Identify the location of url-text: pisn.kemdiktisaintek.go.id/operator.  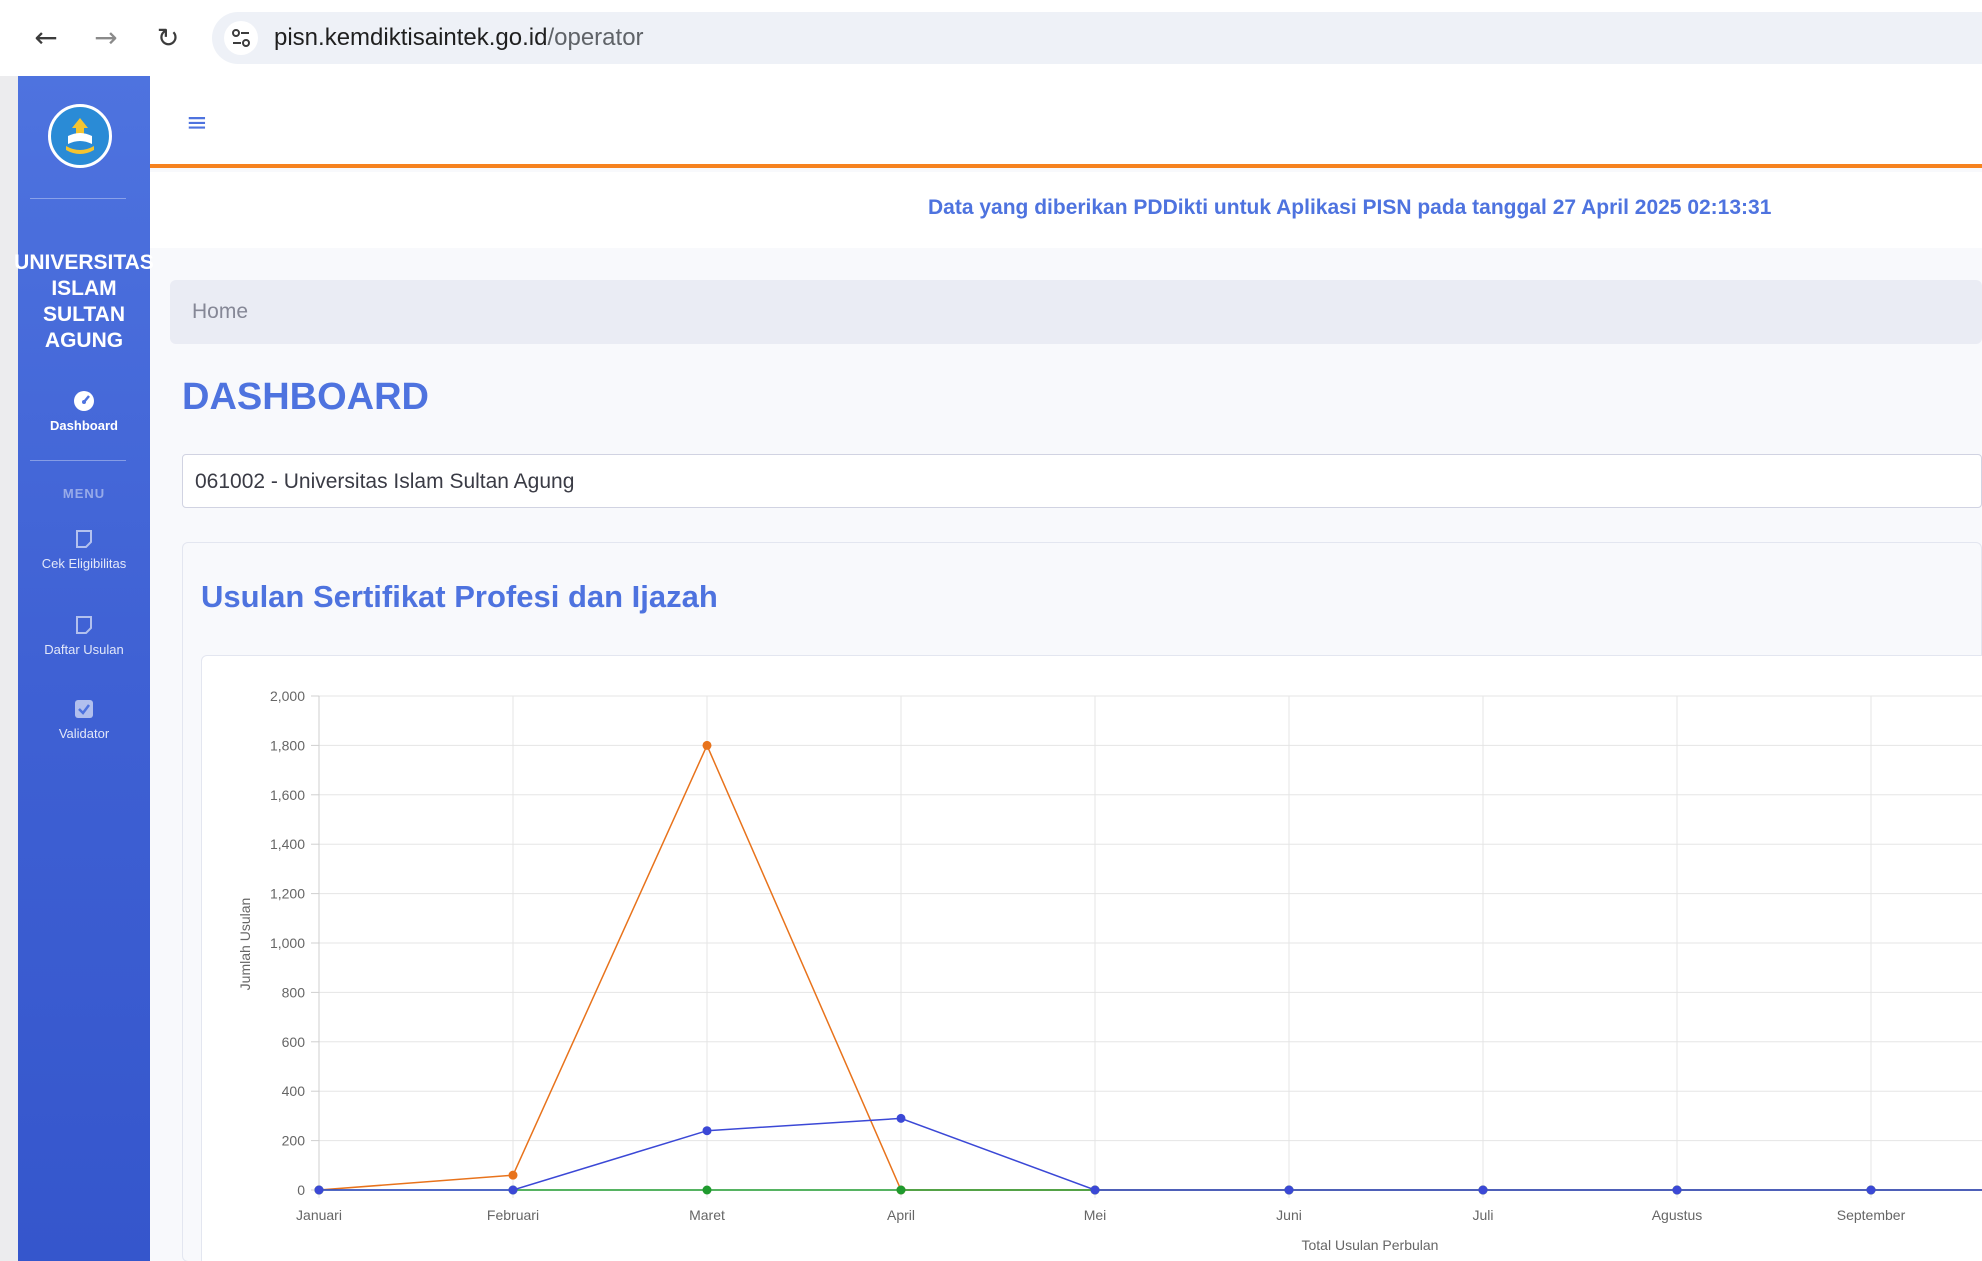
(459, 38).